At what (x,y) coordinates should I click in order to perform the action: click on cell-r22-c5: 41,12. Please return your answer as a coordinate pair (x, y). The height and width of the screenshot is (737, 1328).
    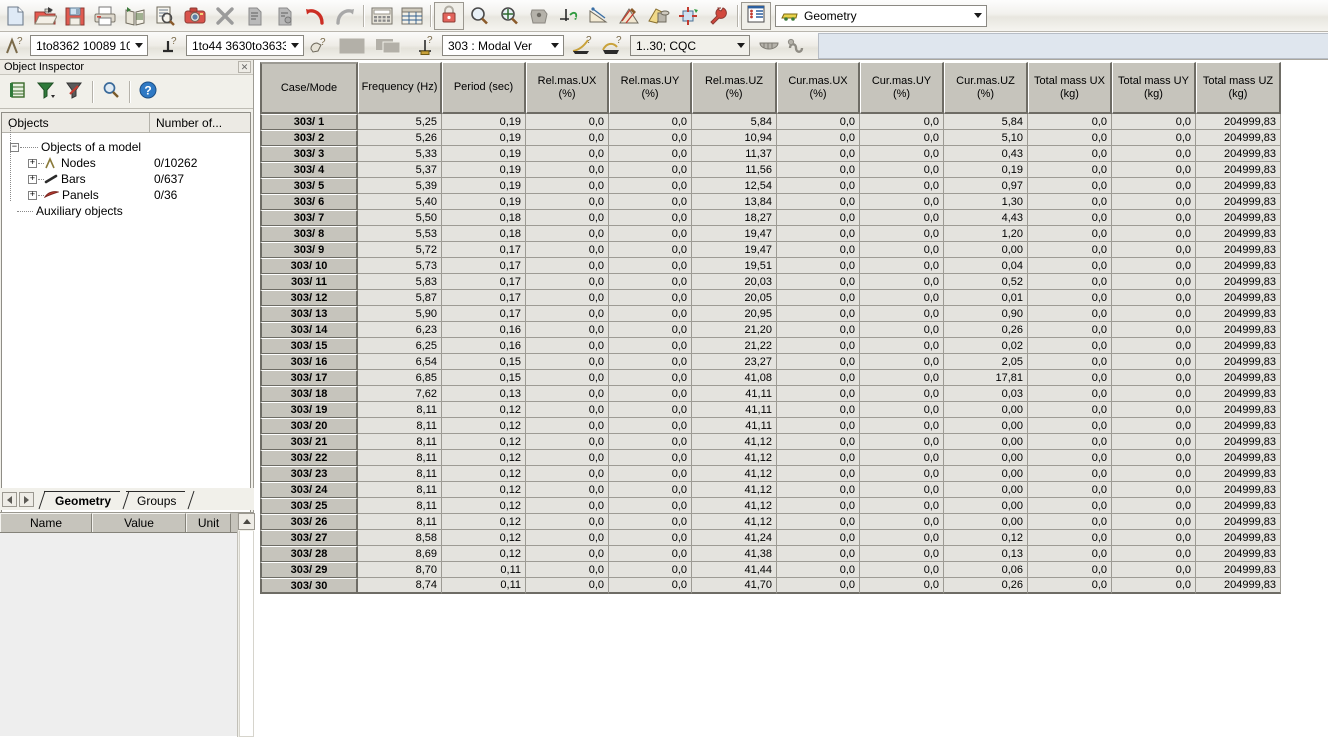
    Looking at the image, I should click on (734, 474).